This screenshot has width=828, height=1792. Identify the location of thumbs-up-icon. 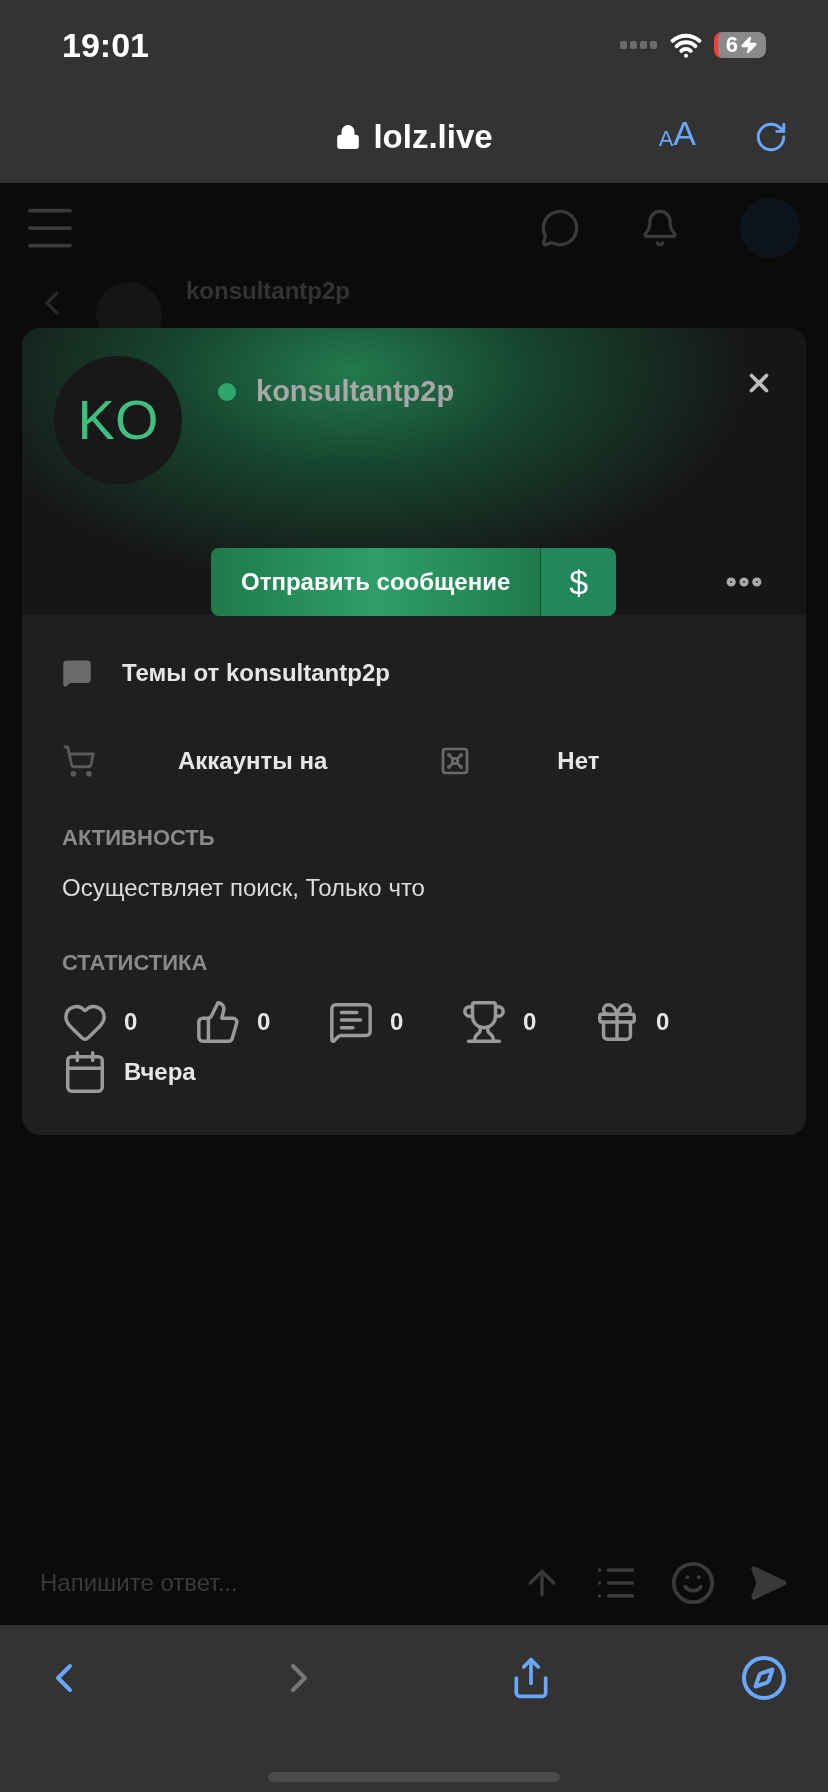
(218, 1022).